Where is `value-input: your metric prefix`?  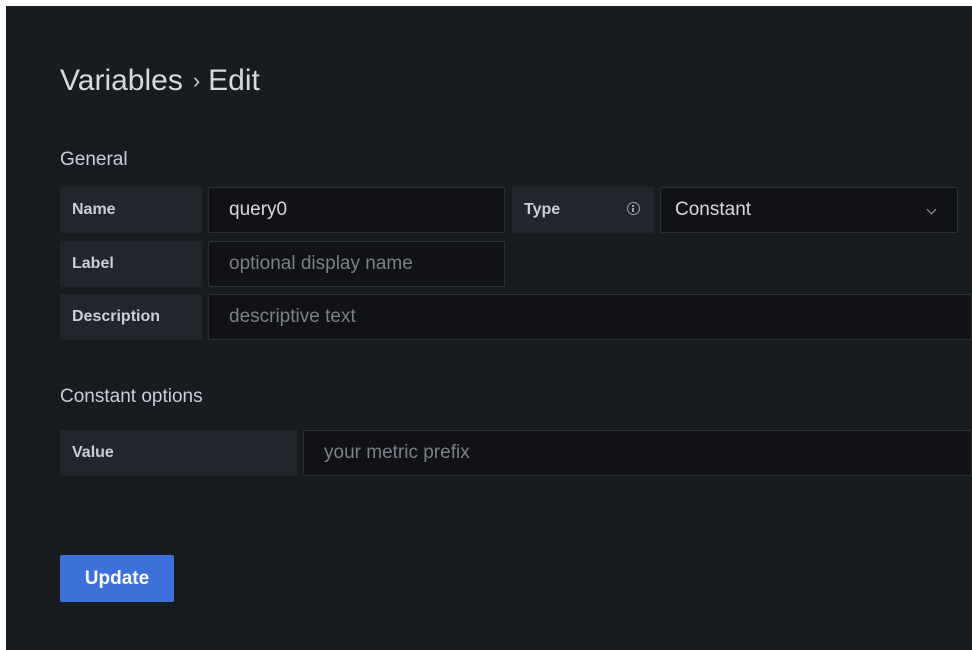 value-input: your metric prefix is located at coordinates (637, 453).